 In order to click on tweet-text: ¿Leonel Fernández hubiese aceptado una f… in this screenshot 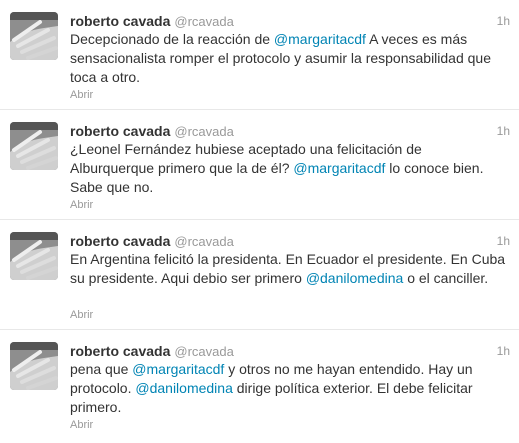, I will do `click(288, 168)`.